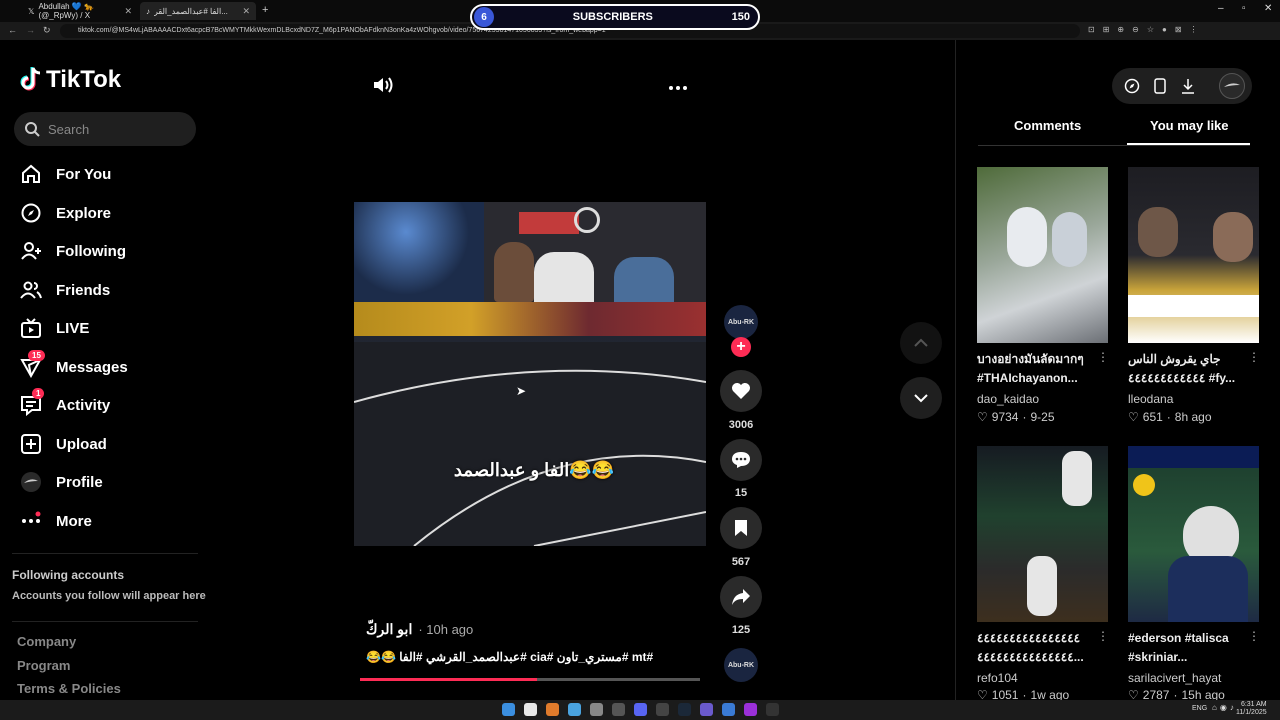 Image resolution: width=1280 pixels, height=720 pixels. I want to click on sidebar-item-profile: Profile, so click(110, 482).